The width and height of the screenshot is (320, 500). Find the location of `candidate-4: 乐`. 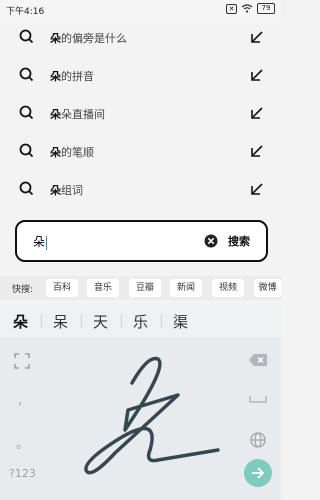

candidate-4: 乐 is located at coordinates (140, 321).